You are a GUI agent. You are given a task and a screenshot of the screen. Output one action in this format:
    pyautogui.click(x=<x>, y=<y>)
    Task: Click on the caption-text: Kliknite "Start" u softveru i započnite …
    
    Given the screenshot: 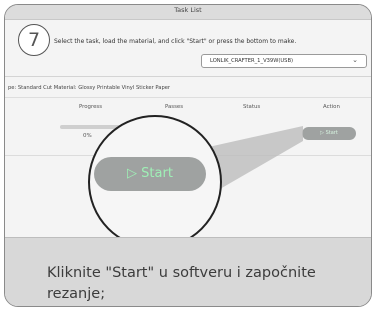 What is the action you would take?
    pyautogui.click(x=181, y=283)
    